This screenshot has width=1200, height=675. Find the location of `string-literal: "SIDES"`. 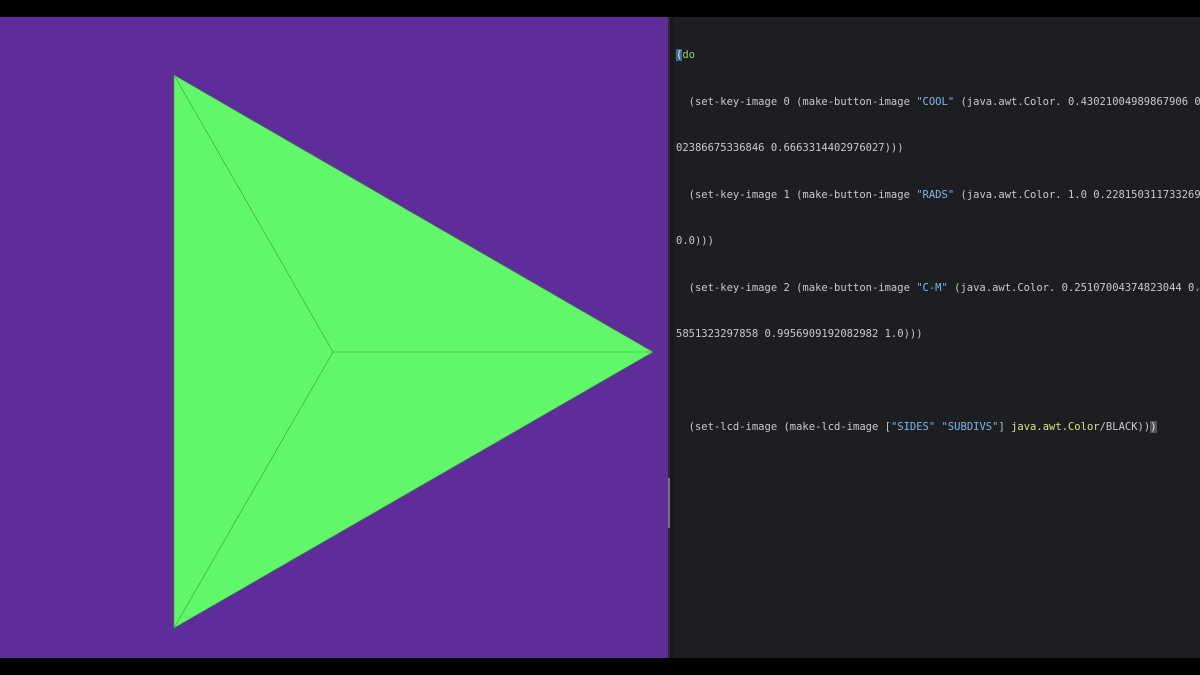

string-literal: "SIDES" is located at coordinates (913, 427).